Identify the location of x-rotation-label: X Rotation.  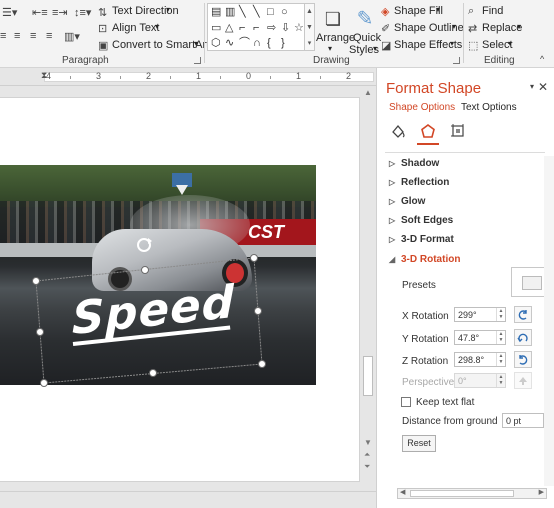
(425, 316).